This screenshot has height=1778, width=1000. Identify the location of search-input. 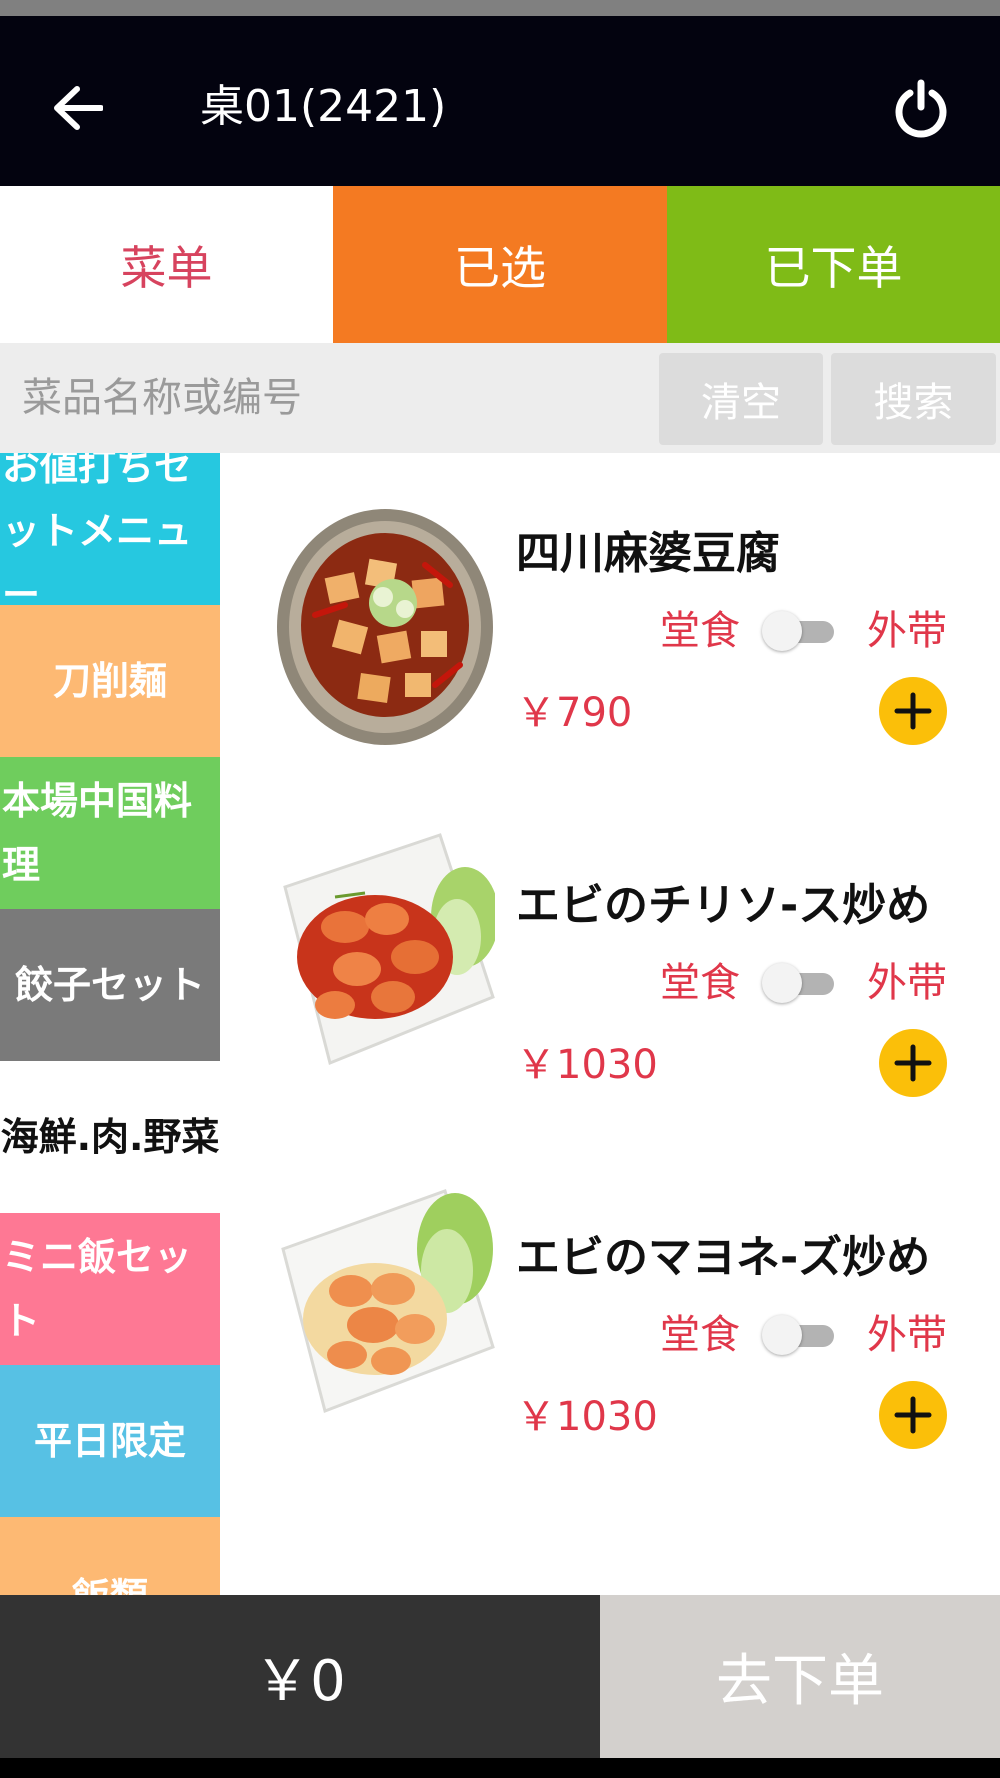
(327, 398).